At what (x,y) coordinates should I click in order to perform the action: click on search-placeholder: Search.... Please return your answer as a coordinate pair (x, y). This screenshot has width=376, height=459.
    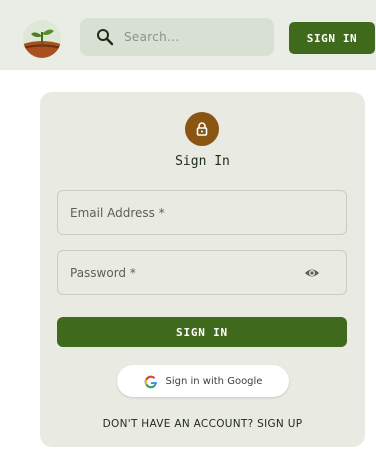
    Looking at the image, I should click on (152, 37).